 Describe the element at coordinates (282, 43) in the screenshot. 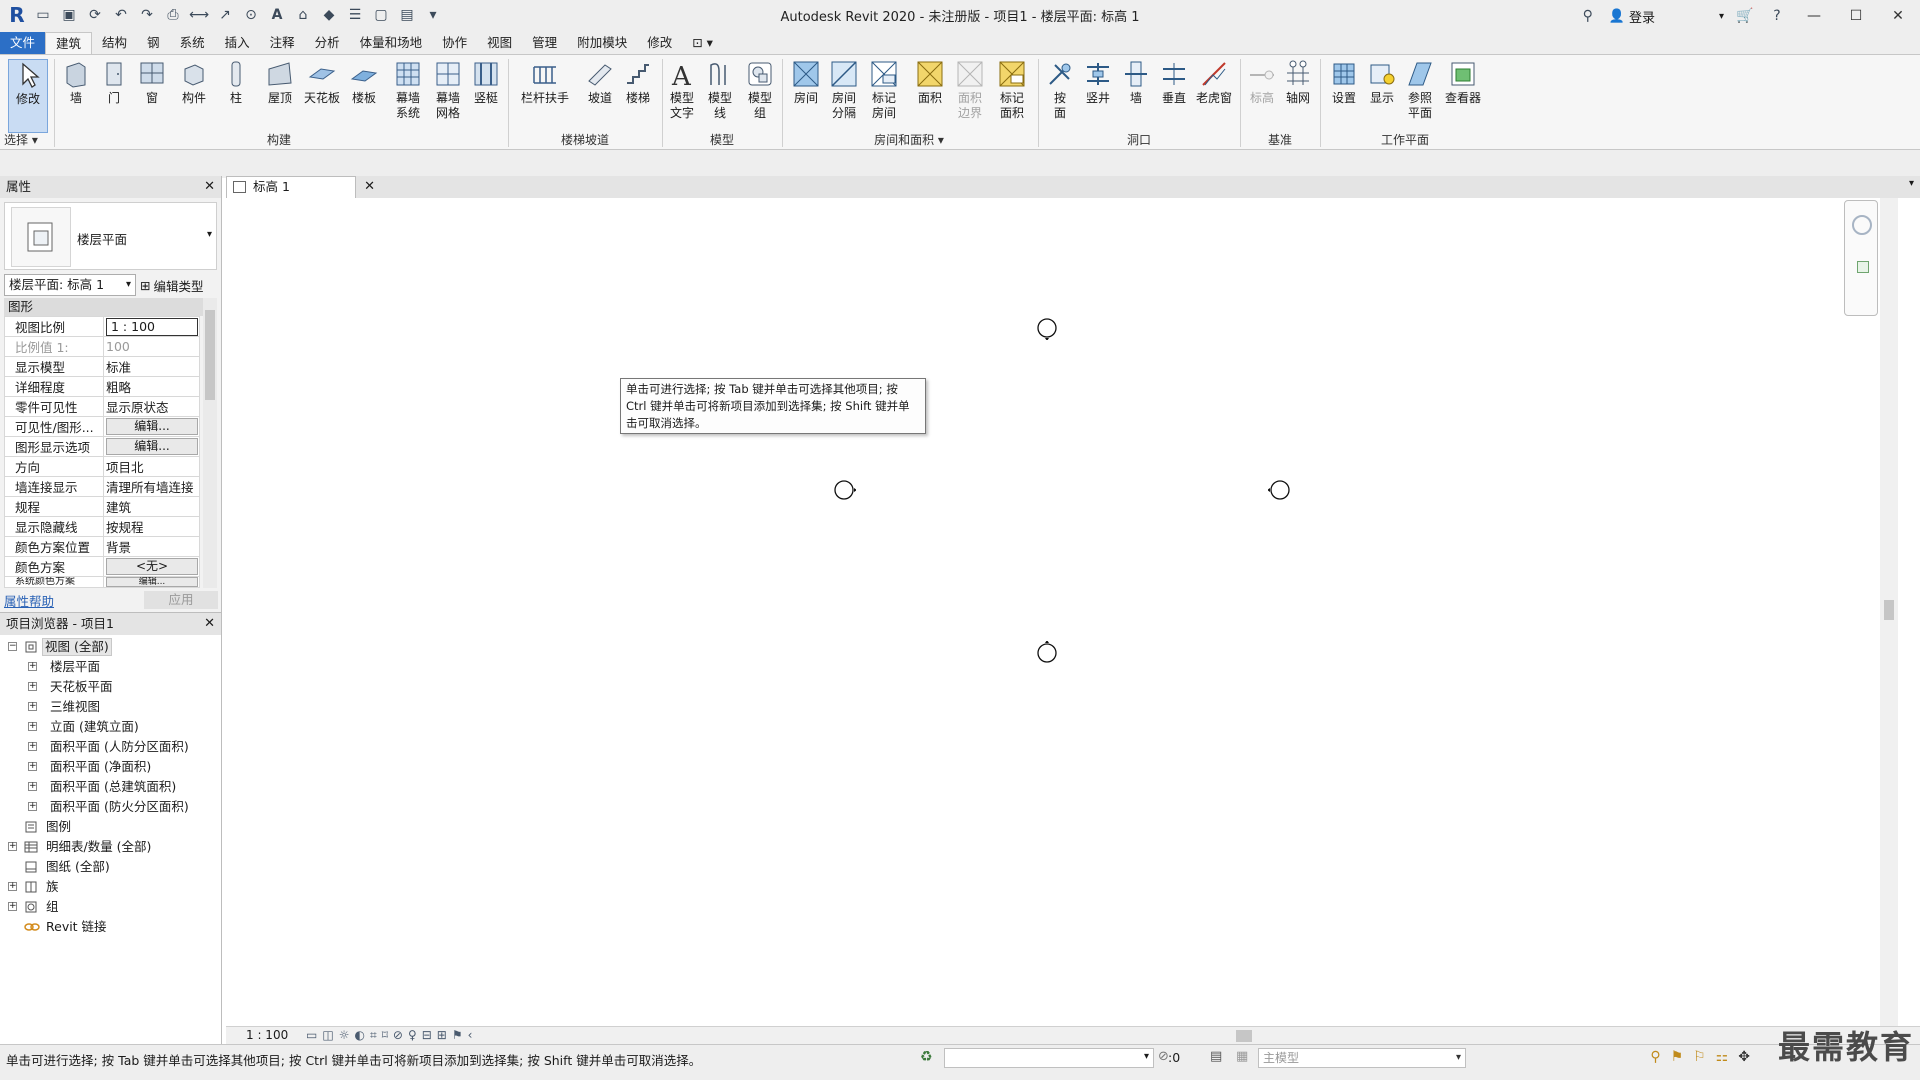

I see `tab-annotate: 注释` at that location.